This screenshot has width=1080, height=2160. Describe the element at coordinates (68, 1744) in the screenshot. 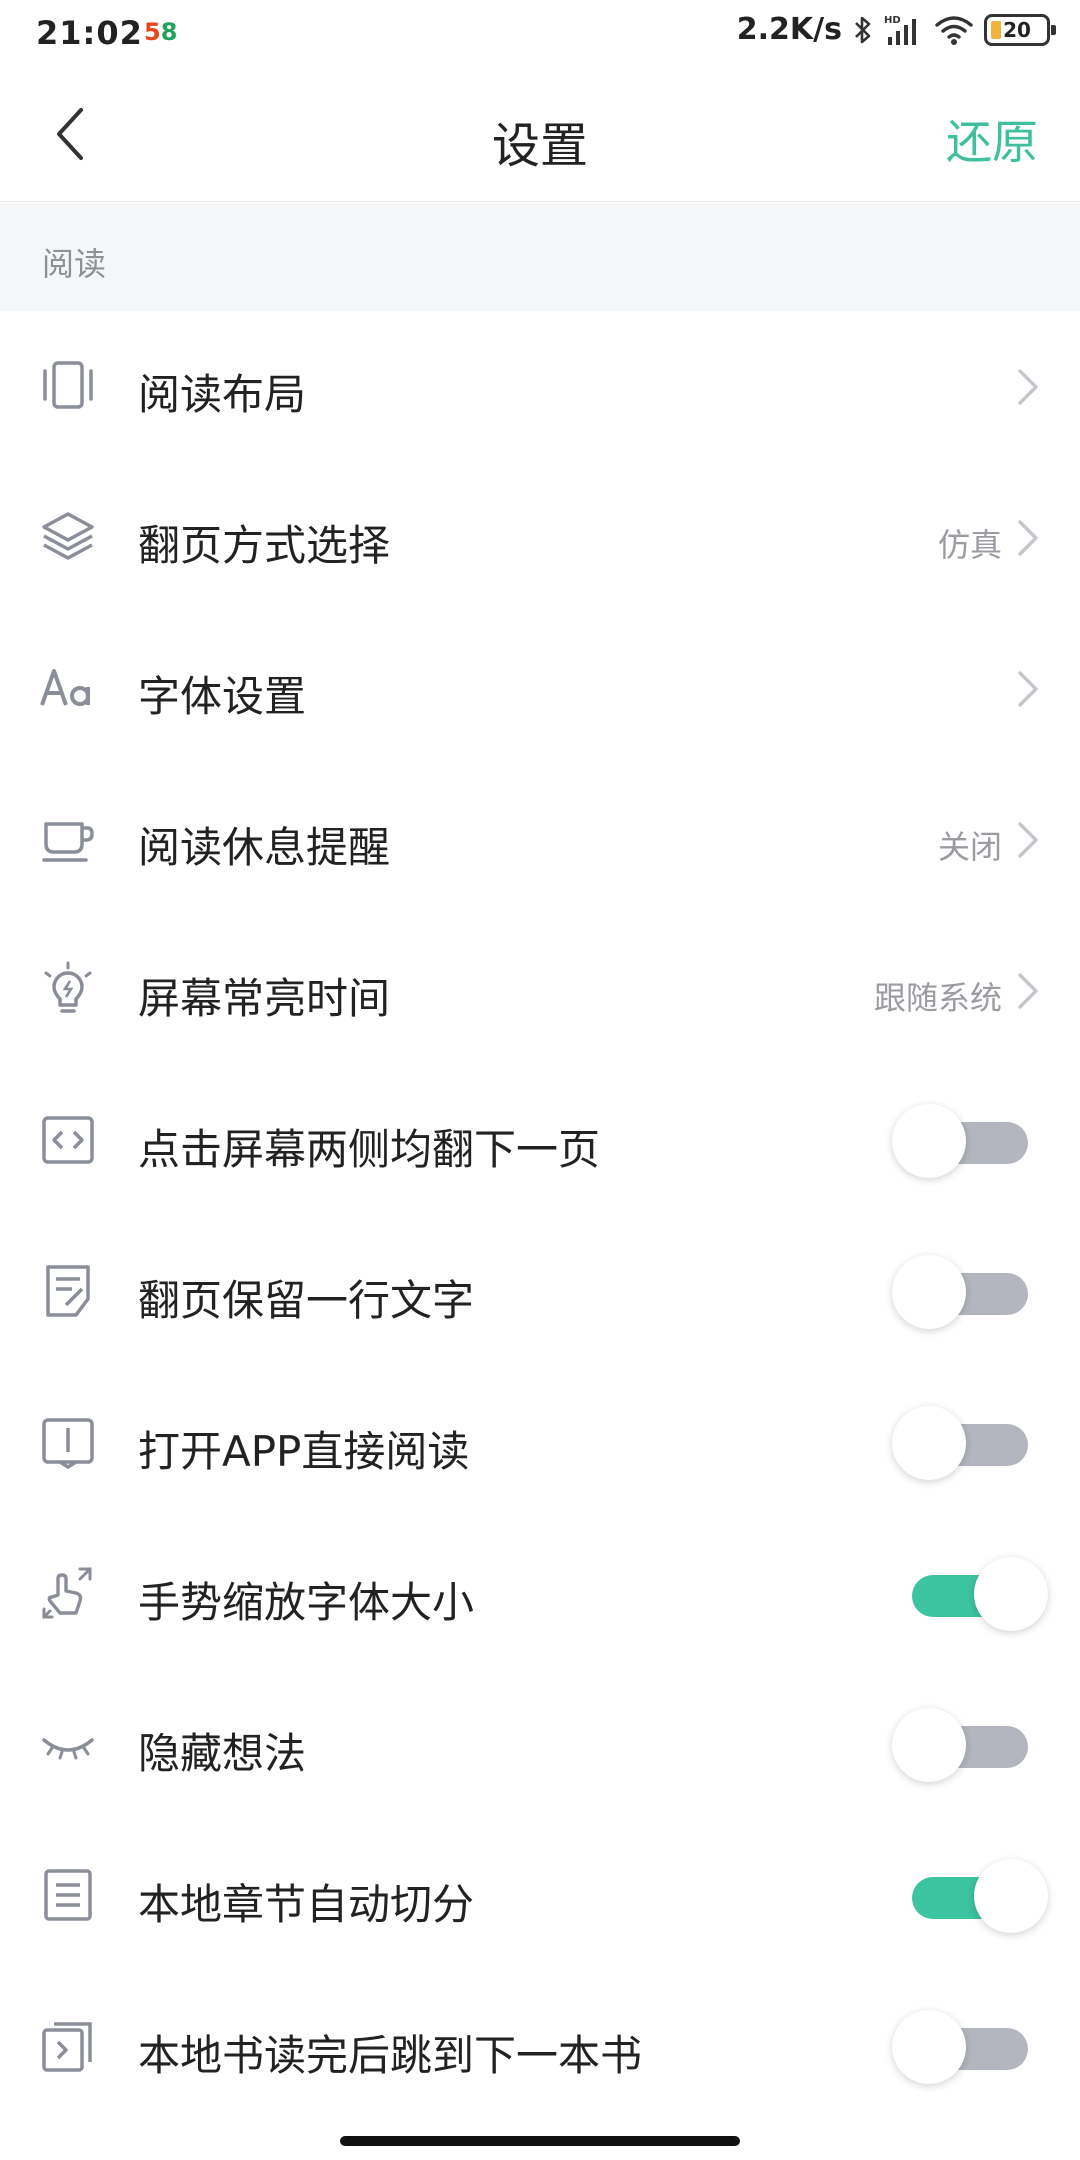

I see `eye-closed-icon` at that location.